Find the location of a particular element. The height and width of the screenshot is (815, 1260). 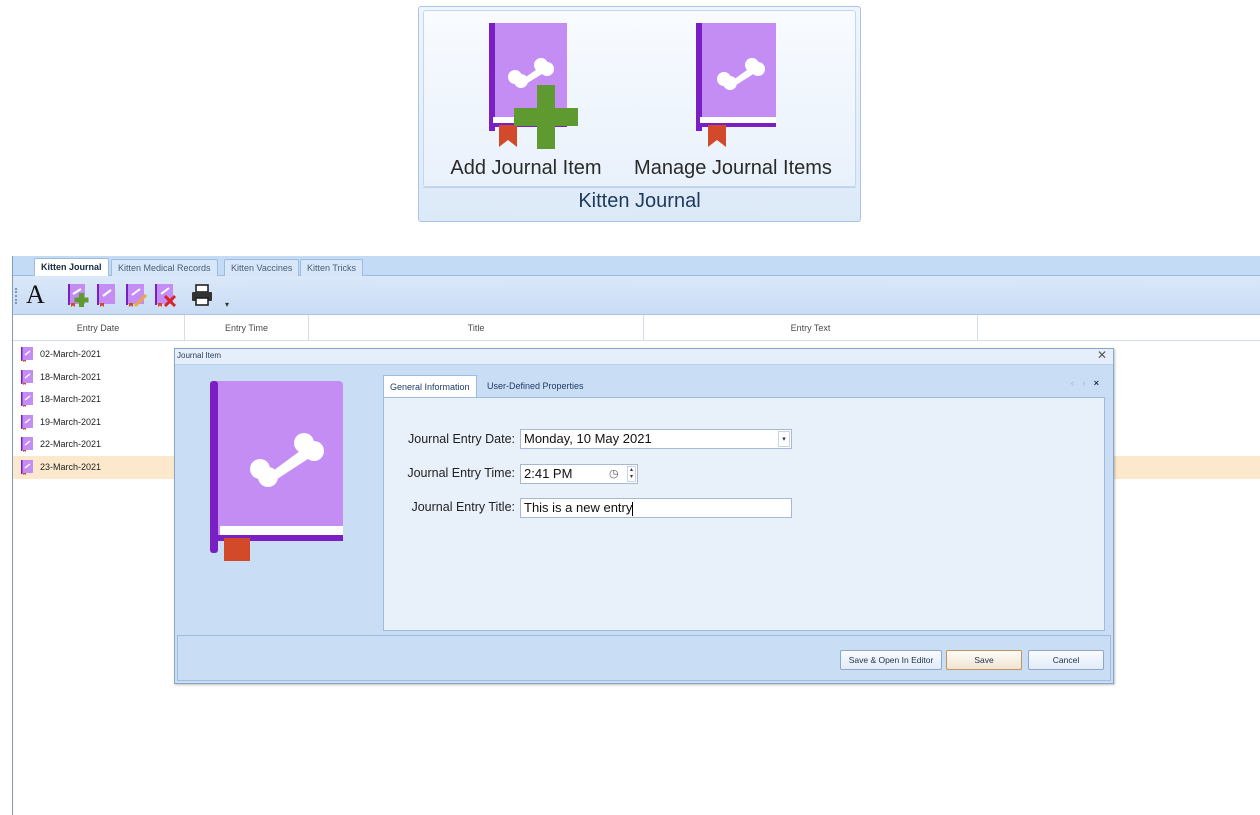

toolbar-overflow-icon: ▾ is located at coordinates (227, 304).